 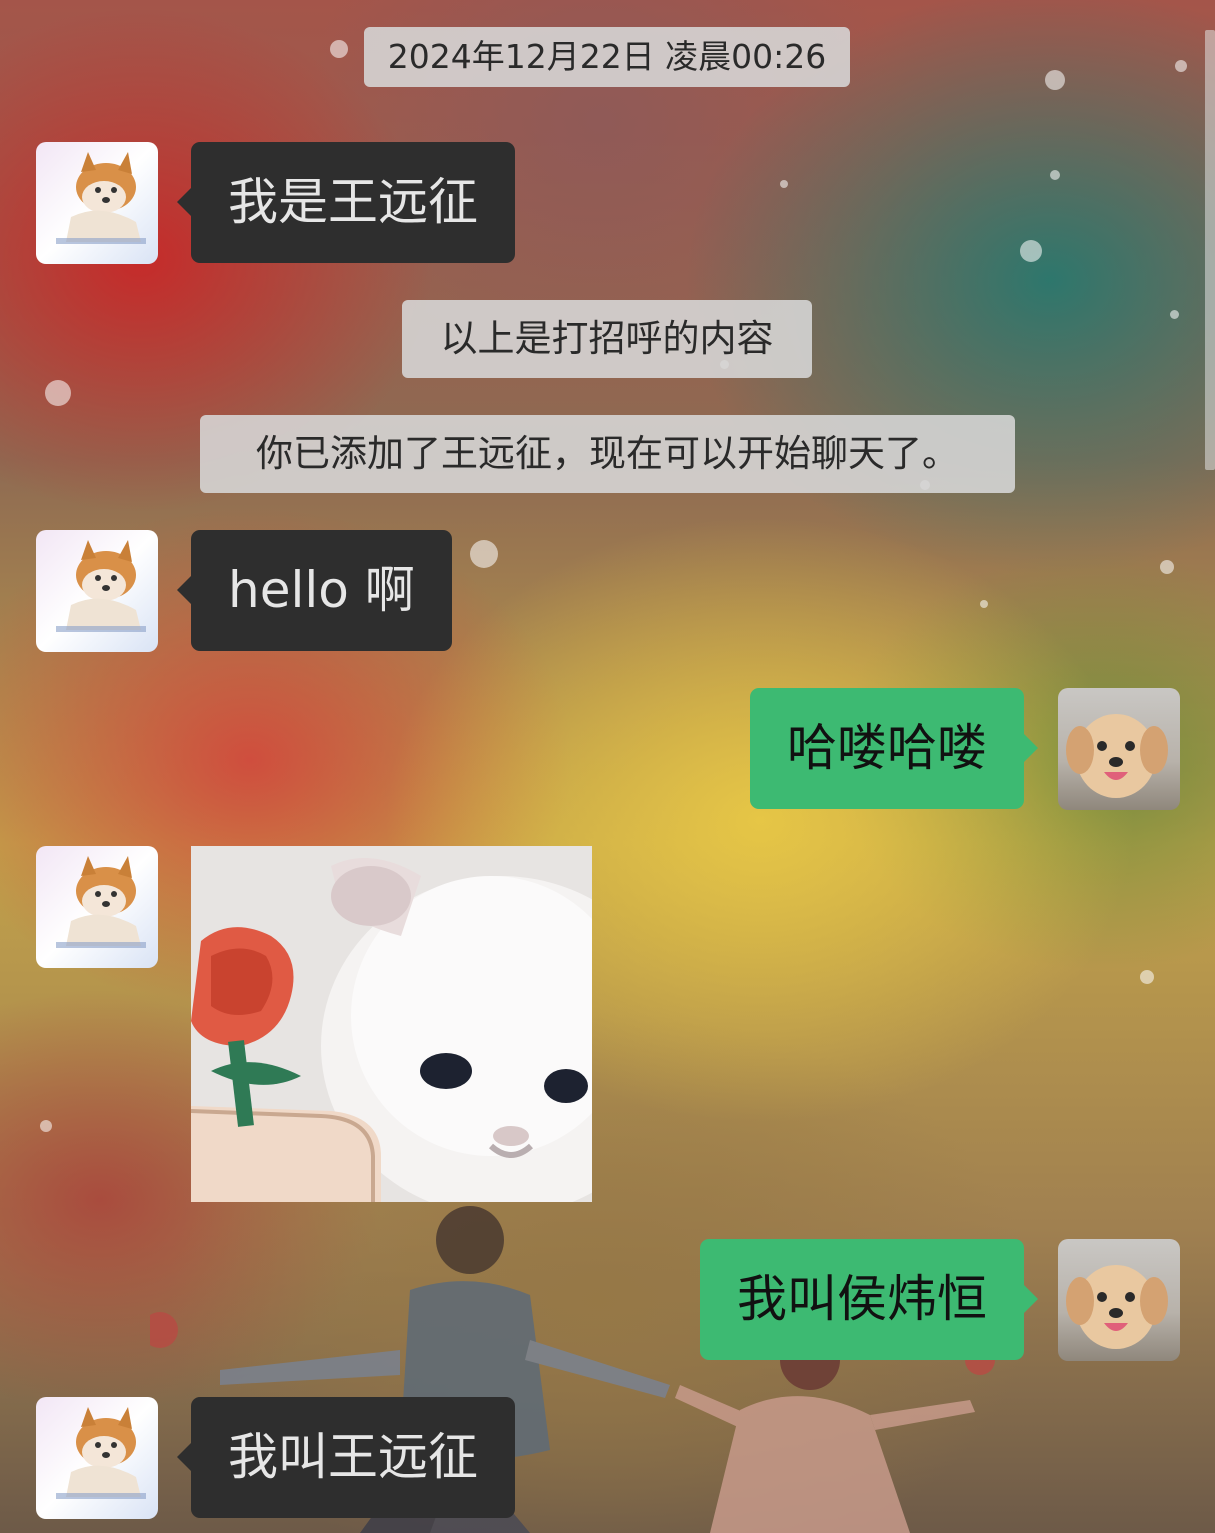 I want to click on incoming-message-bubble: 我叫王远征, so click(x=346, y=1457).